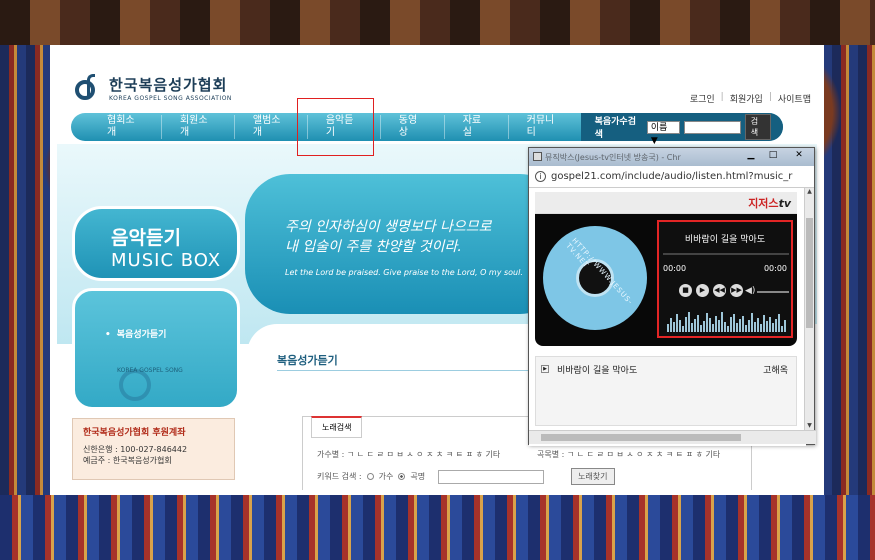 Image resolution: width=875 pixels, height=560 pixels. What do you see at coordinates (595, 278) in the screenshot?
I see `cd-graphic: HTTP://WWW.JESUS-TV.NET` at bounding box center [595, 278].